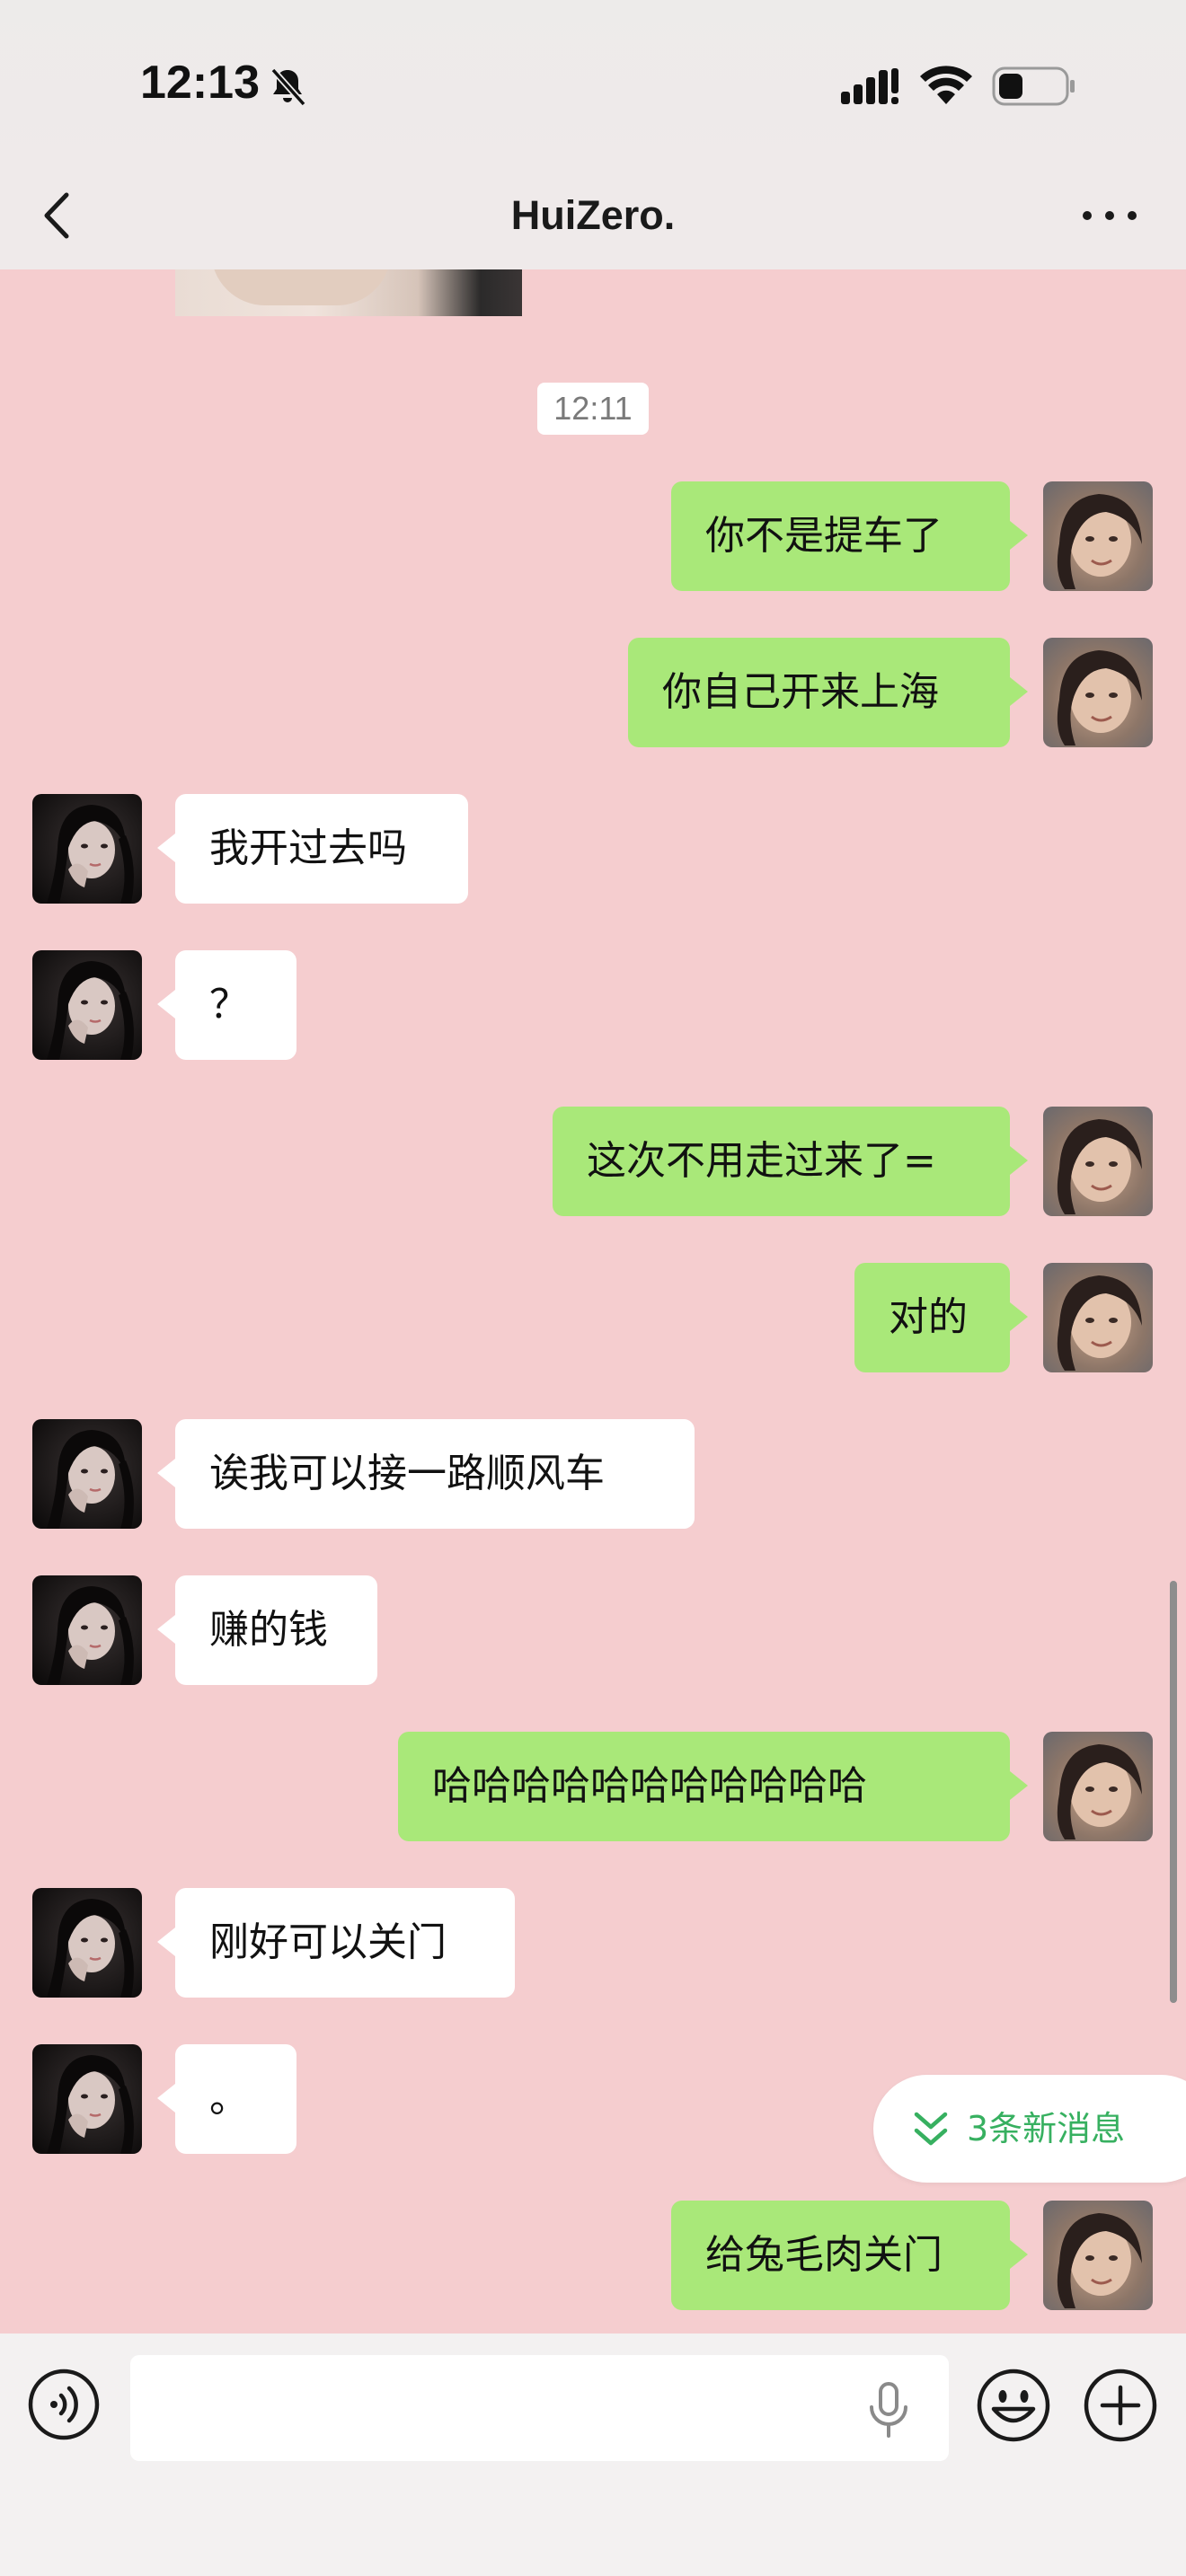 This screenshot has width=1186, height=2576. What do you see at coordinates (1109, 215) in the screenshot?
I see `more-options-button` at bounding box center [1109, 215].